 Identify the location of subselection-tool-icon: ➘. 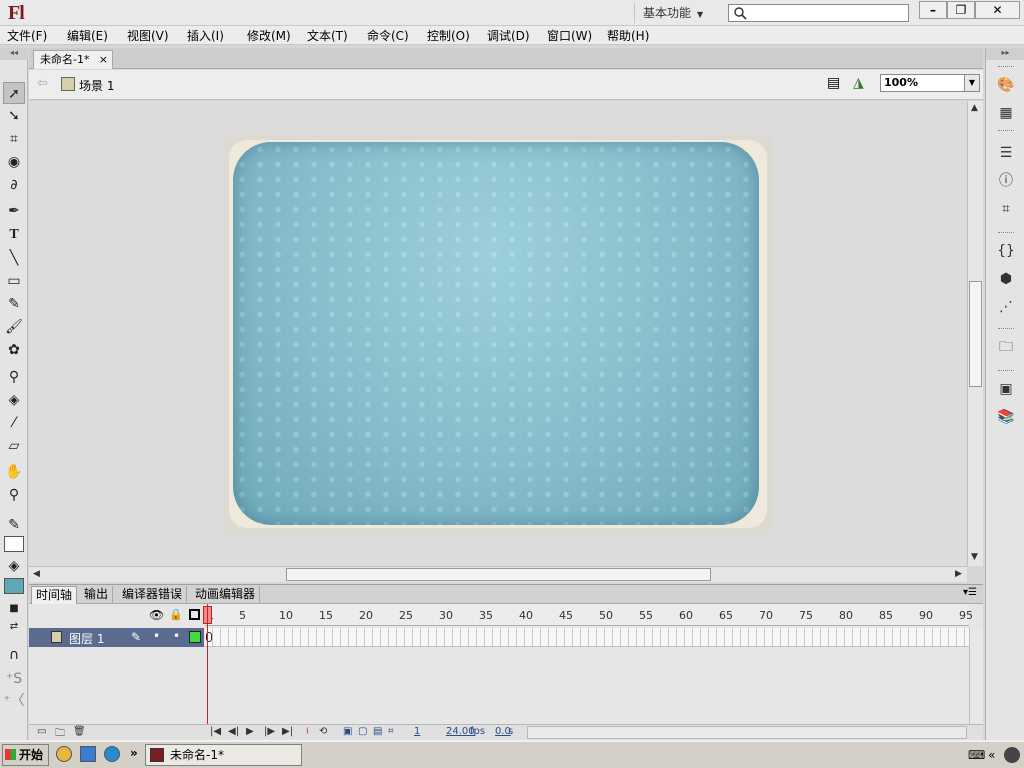
(14, 116).